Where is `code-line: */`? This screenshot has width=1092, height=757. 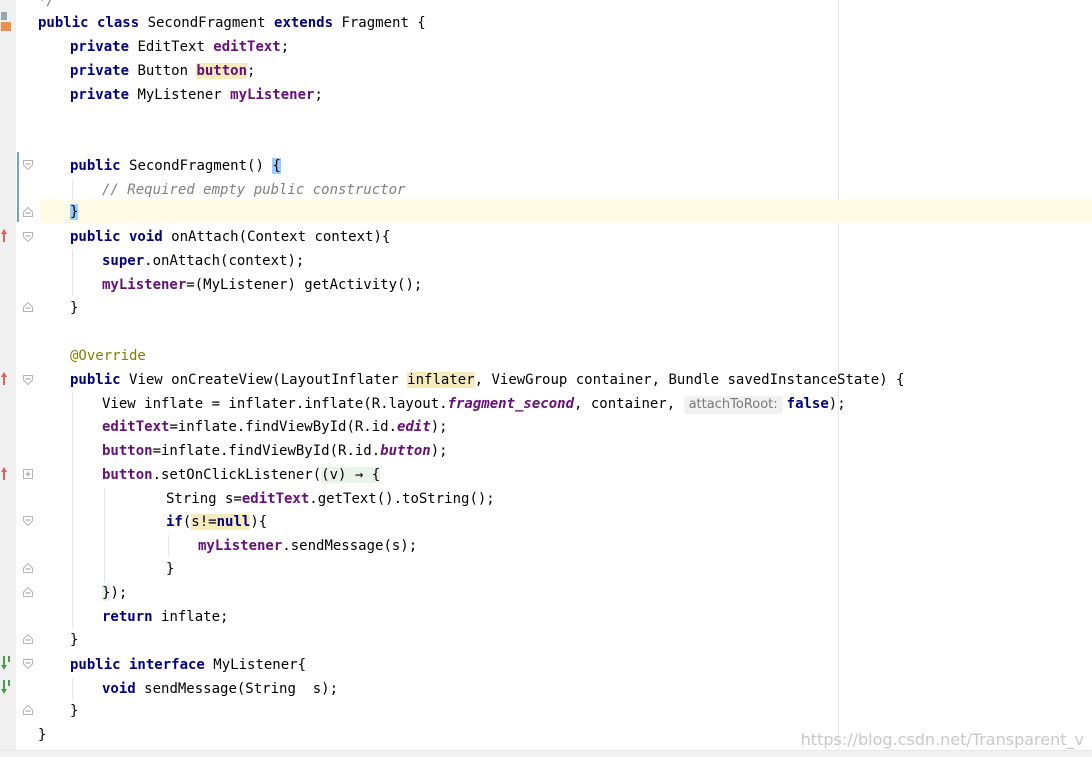 code-line: */ is located at coordinates (46, 6).